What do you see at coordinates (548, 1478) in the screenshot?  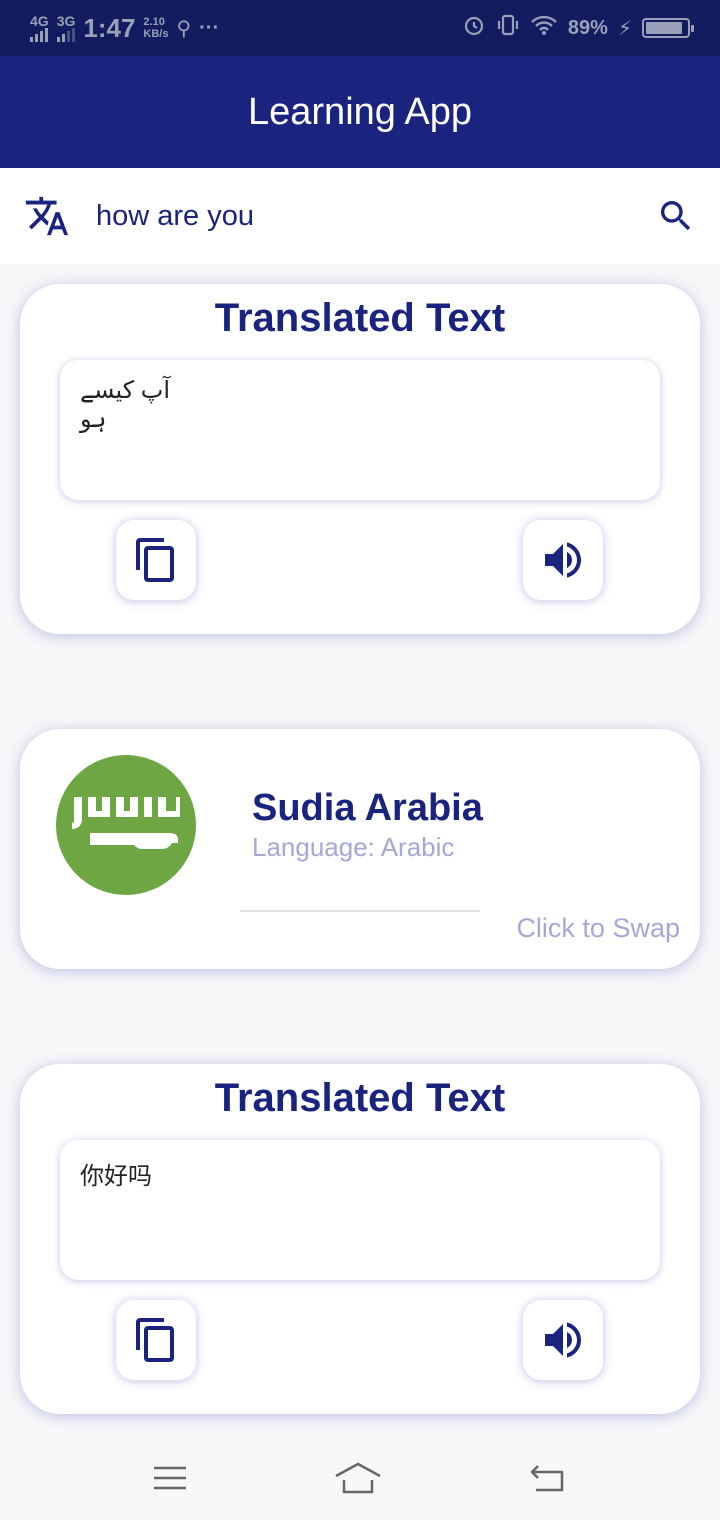 I see `back-icon` at bounding box center [548, 1478].